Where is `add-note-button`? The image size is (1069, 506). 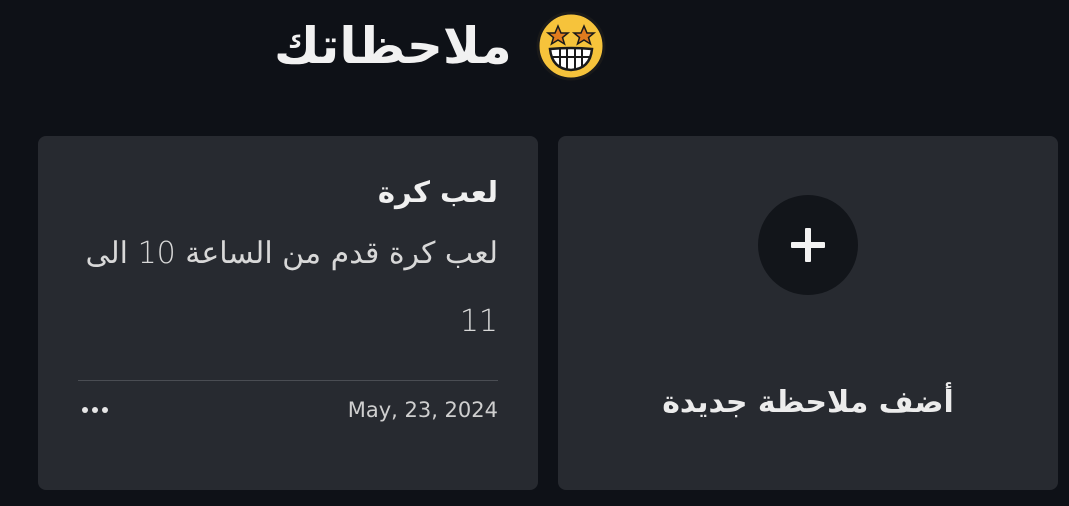 add-note-button is located at coordinates (808, 245).